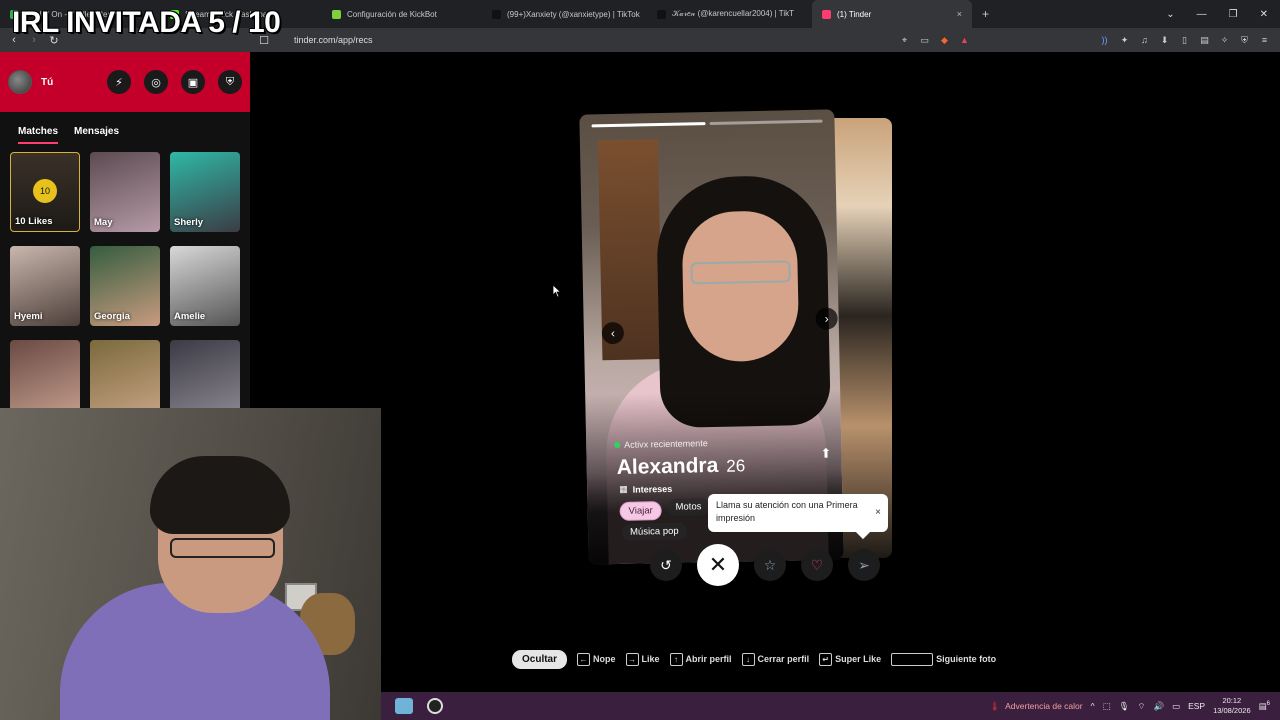 The height and width of the screenshot is (720, 1280). What do you see at coordinates (964, 40) in the screenshot?
I see `rewards-icon: ▲` at bounding box center [964, 40].